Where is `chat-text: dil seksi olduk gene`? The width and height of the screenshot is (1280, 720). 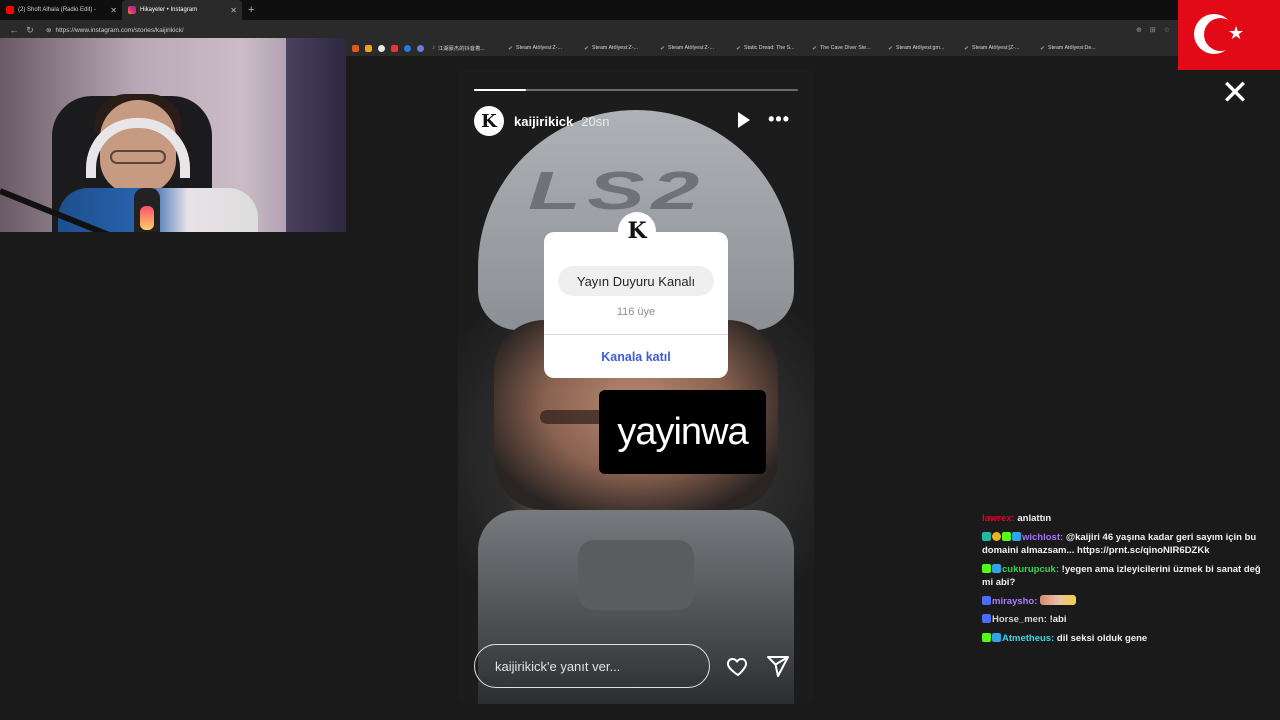
chat-text: dil seksi olduk gene is located at coordinates (1102, 638).